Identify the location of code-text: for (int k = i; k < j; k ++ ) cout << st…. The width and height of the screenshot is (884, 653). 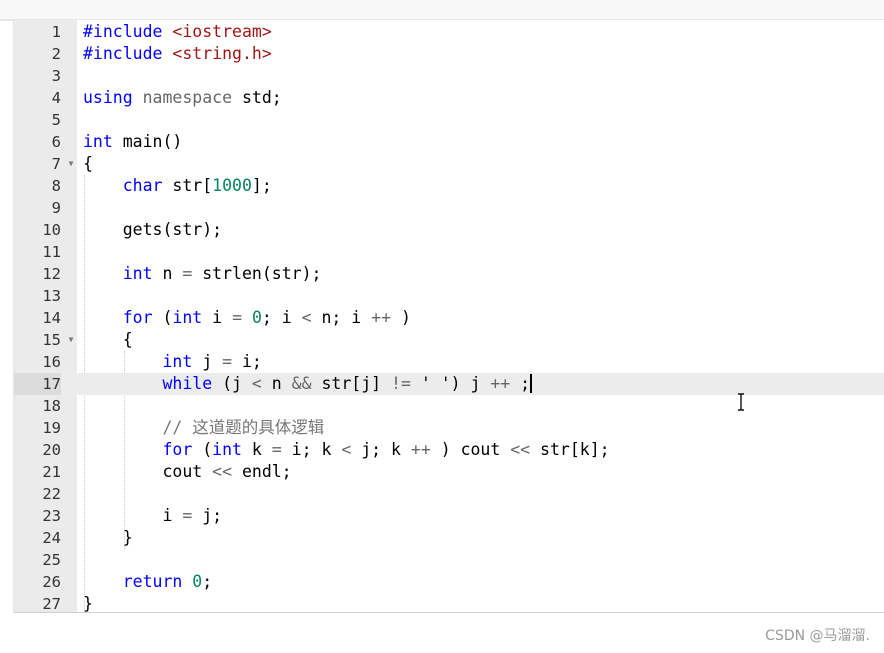
(346, 450).